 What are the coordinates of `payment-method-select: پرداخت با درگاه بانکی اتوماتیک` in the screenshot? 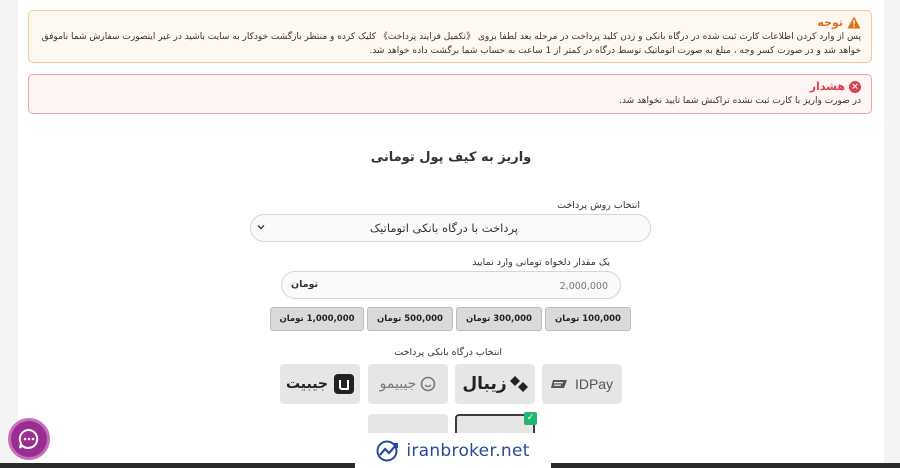 It's located at (450, 228).